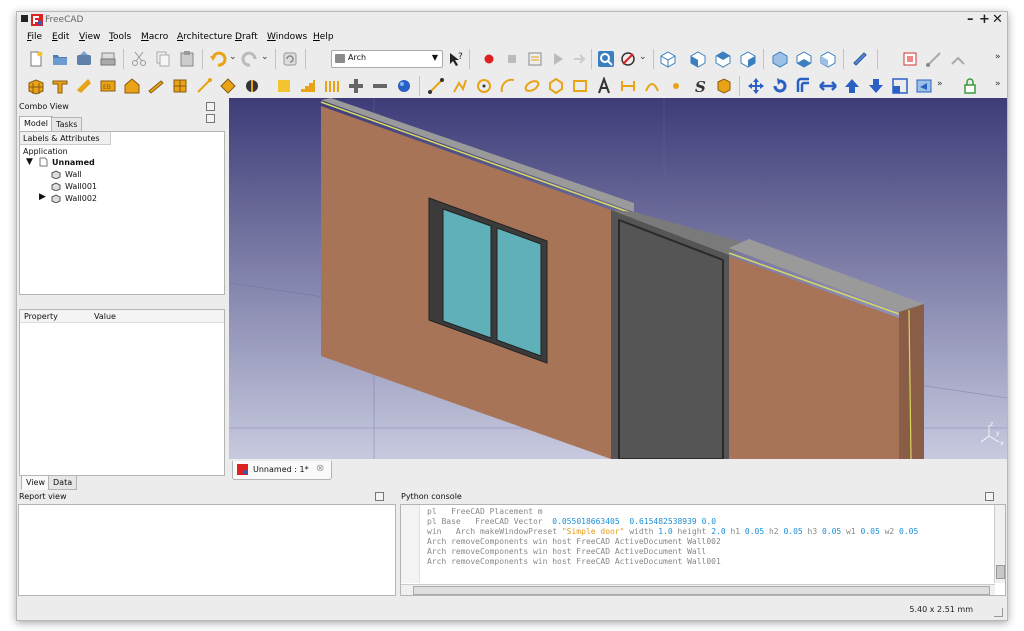 Image resolution: width=1024 pixels, height=631 pixels. What do you see at coordinates (63, 482) in the screenshot?
I see `tab-data: Data` at bounding box center [63, 482].